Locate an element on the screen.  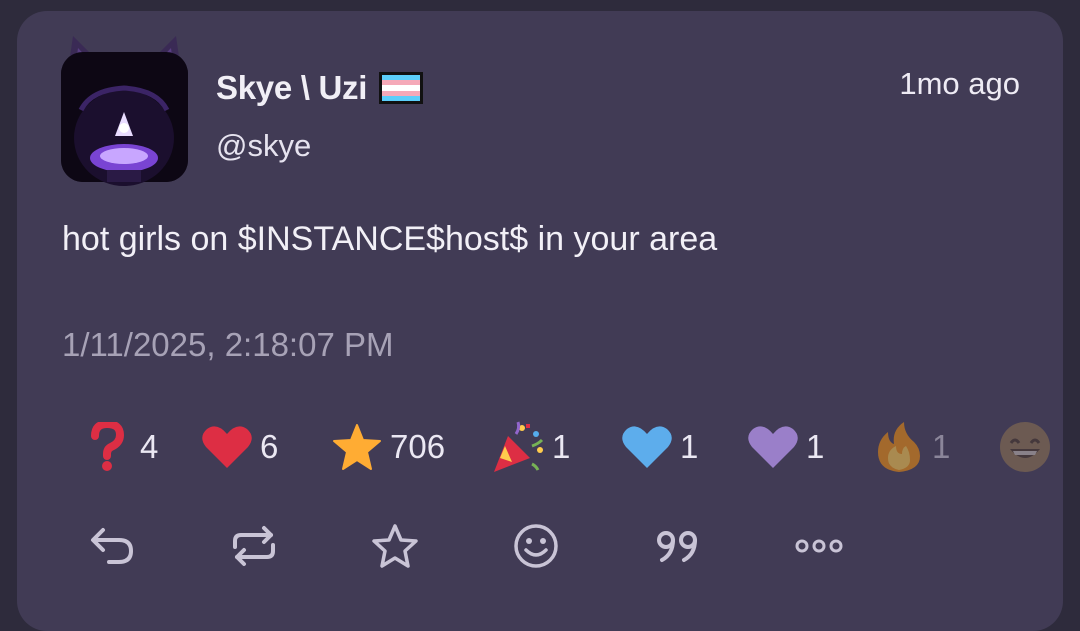
relative-time: 1mo ago is located at coordinates (959, 84).